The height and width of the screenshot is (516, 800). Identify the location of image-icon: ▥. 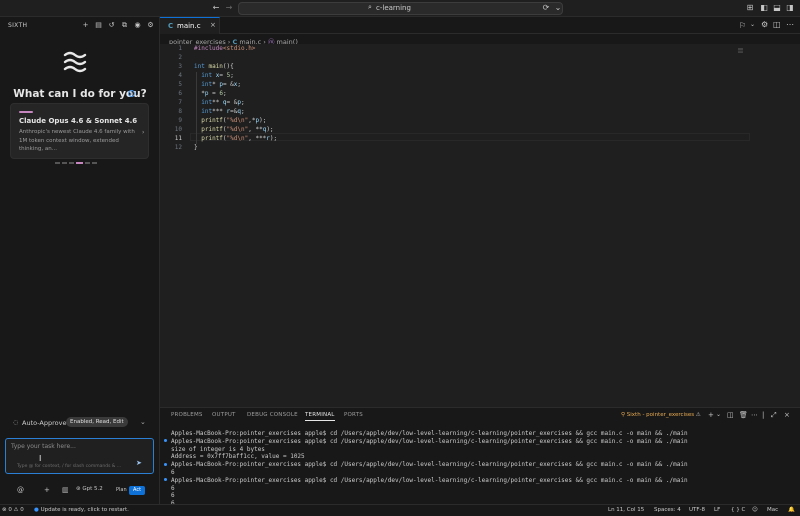
(65, 490).